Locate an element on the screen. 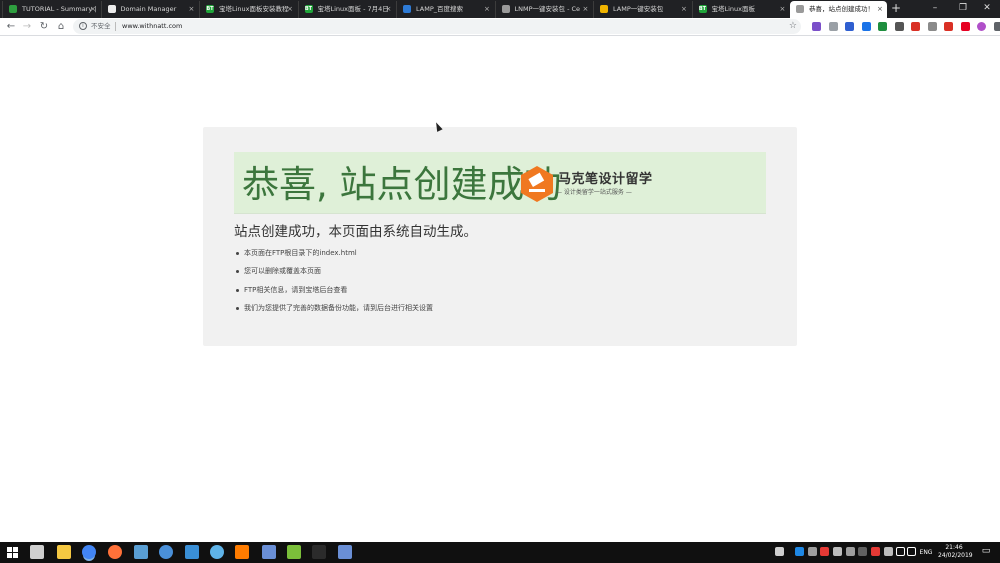 Image resolution: width=1000 pixels, height=563 pixels. marker-logo-icon is located at coordinates (537, 184).